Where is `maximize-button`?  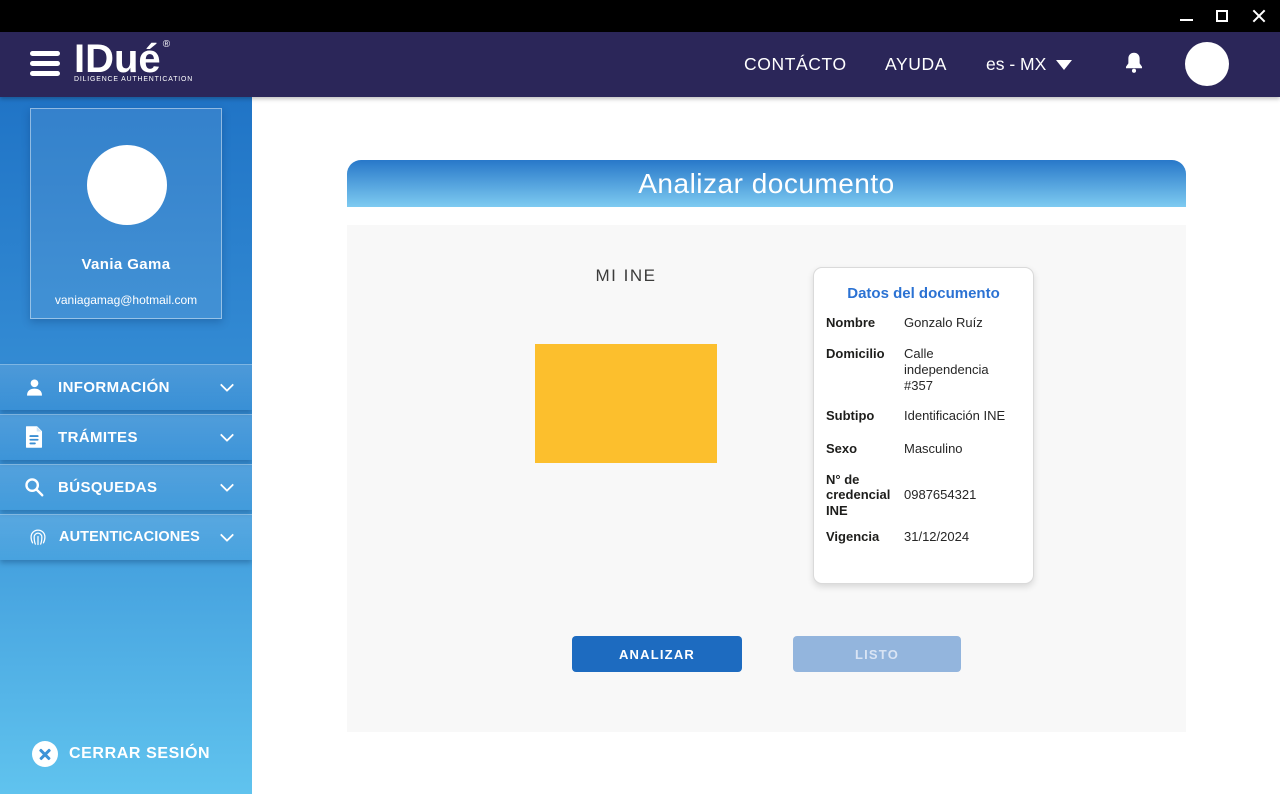 maximize-button is located at coordinates (1223, 16).